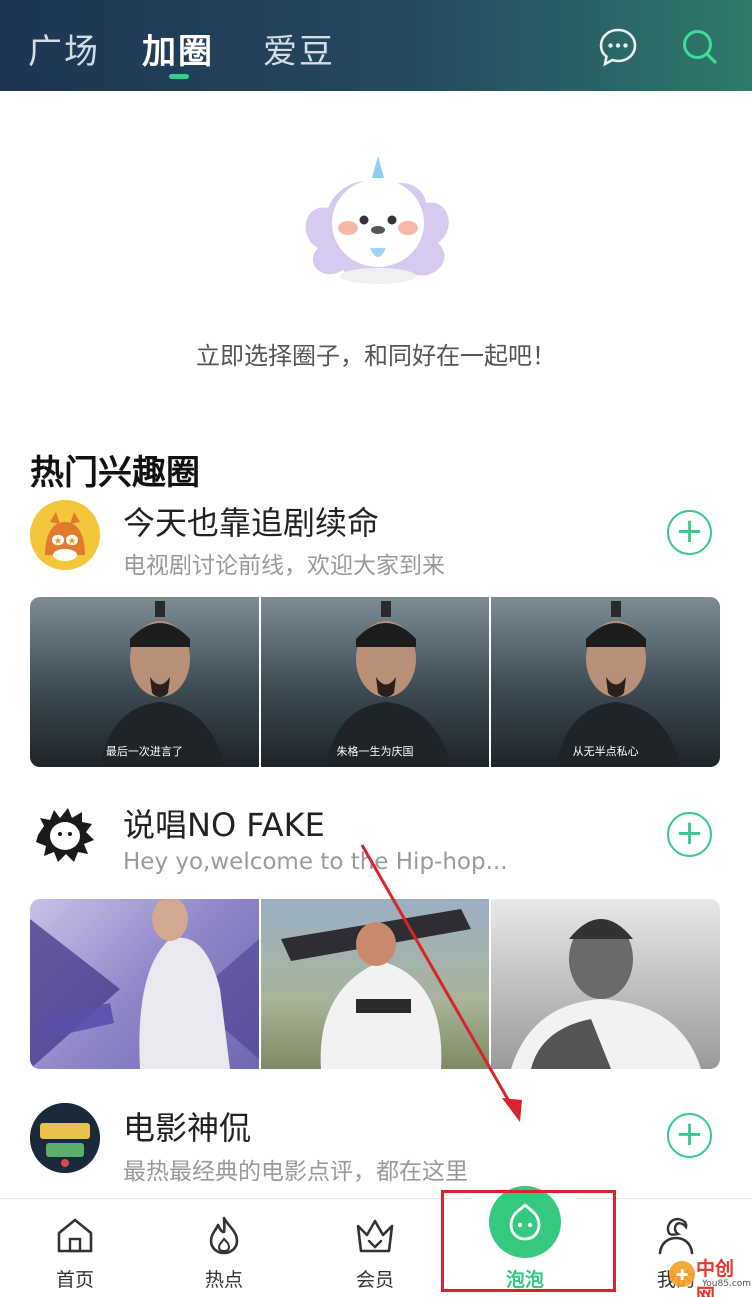 This screenshot has height=1297, width=752. Describe the element at coordinates (74, 1280) in the screenshot. I see `nav-label: 首页` at that location.